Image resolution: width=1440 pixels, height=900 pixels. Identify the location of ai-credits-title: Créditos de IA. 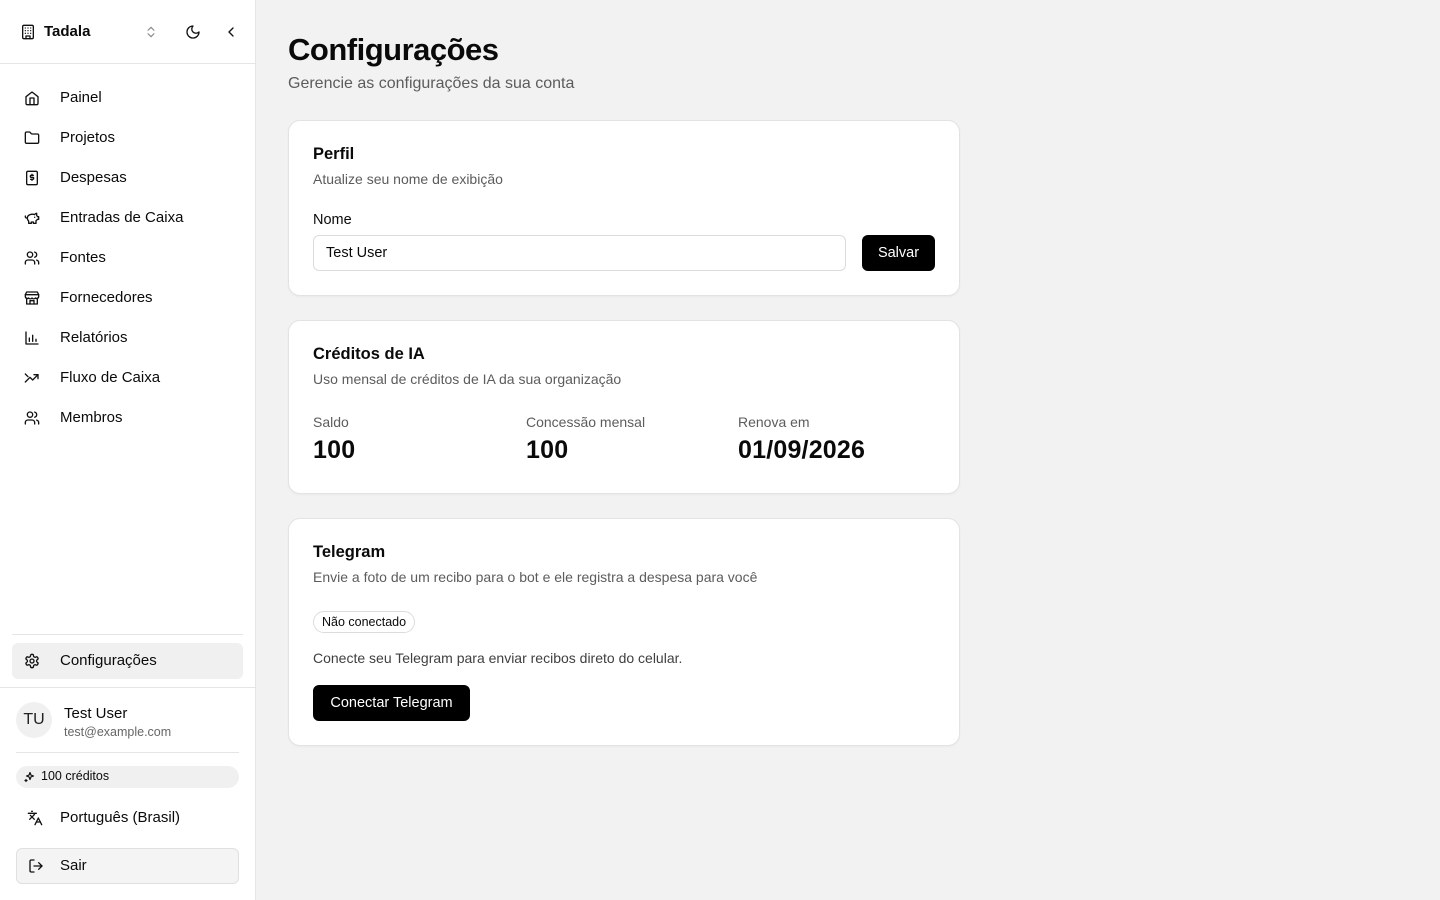
(369, 354).